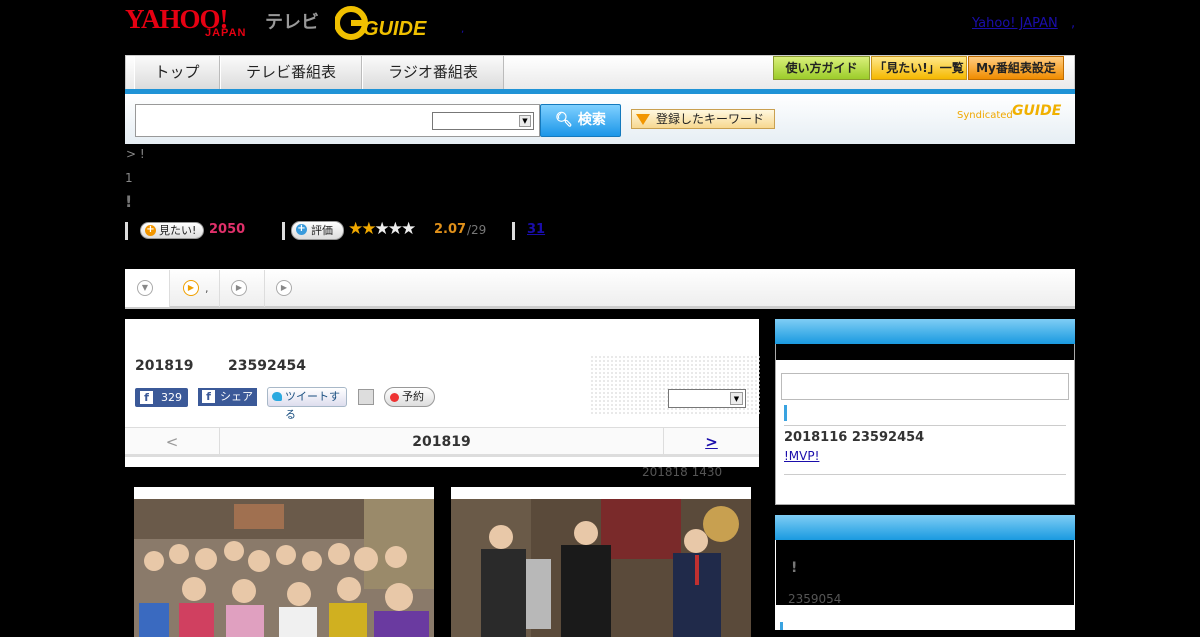 Image resolution: width=1200 pixels, height=637 pixels. What do you see at coordinates (925, 617) in the screenshot?
I see `sidebar-box-content` at bounding box center [925, 617].